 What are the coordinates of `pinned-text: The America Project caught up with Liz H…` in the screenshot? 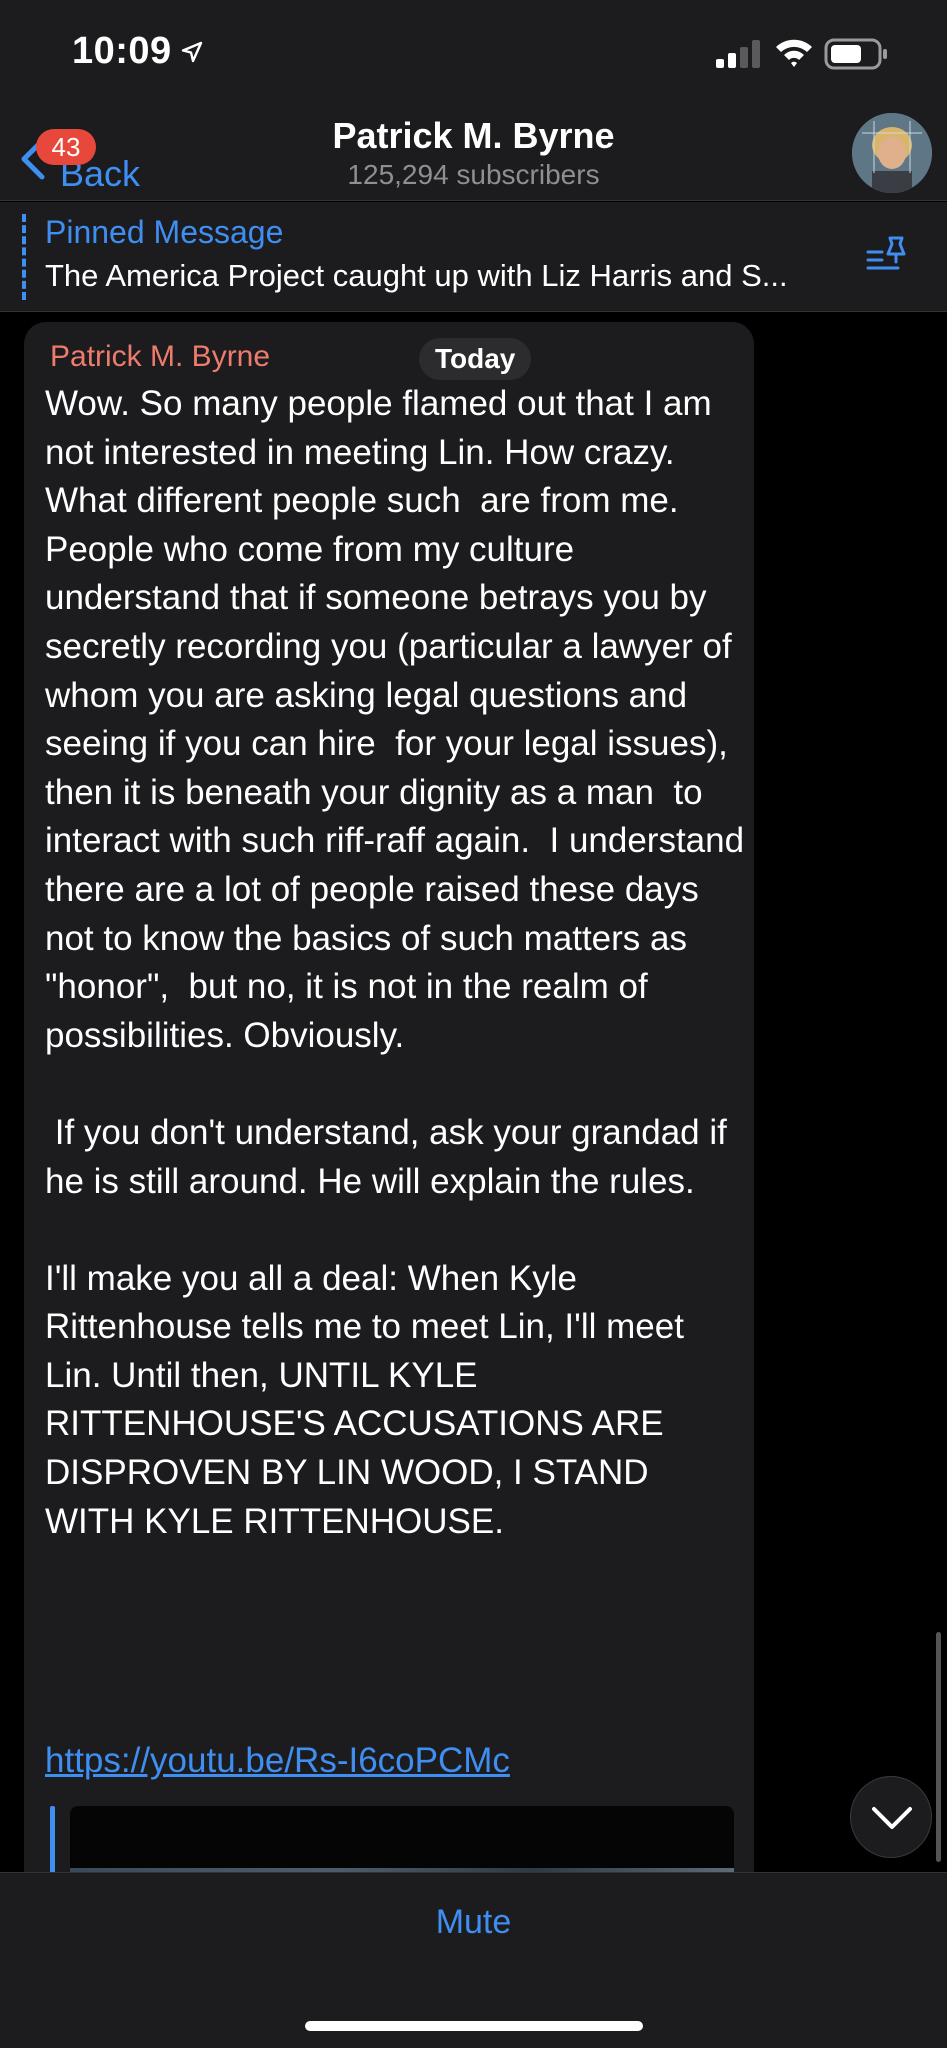 It's located at (416, 275).